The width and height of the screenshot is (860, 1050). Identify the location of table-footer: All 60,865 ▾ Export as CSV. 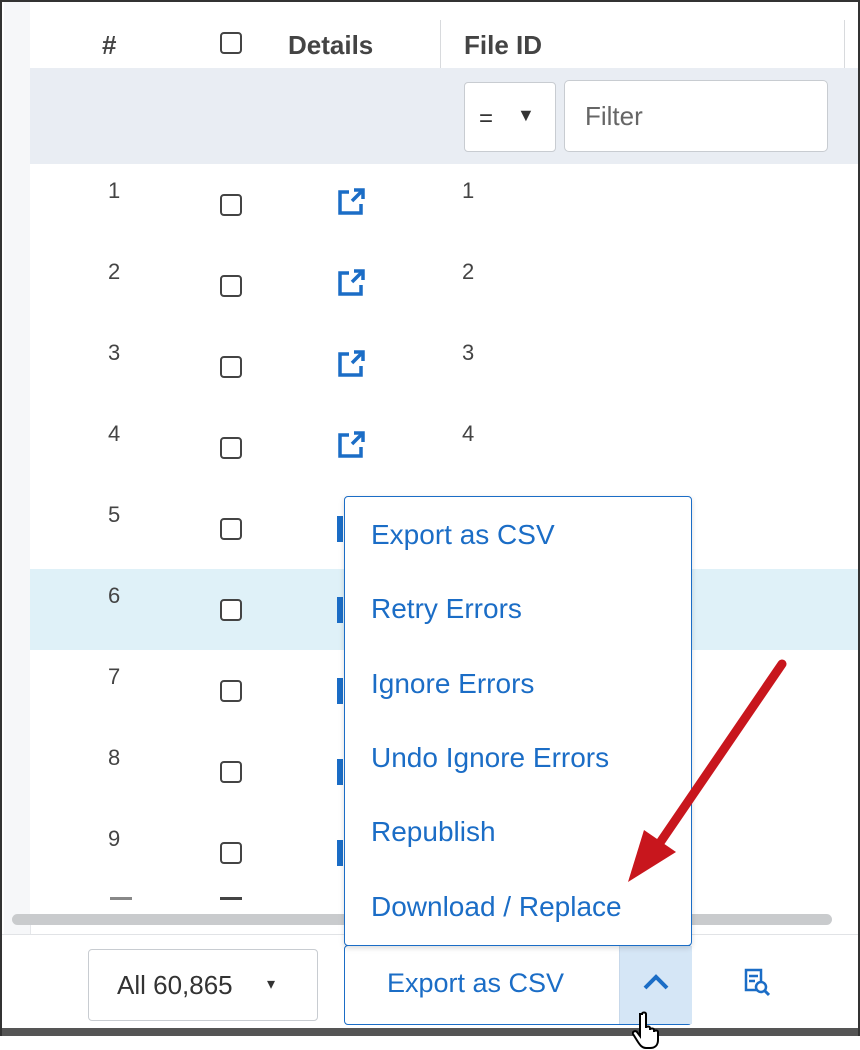
(430, 985).